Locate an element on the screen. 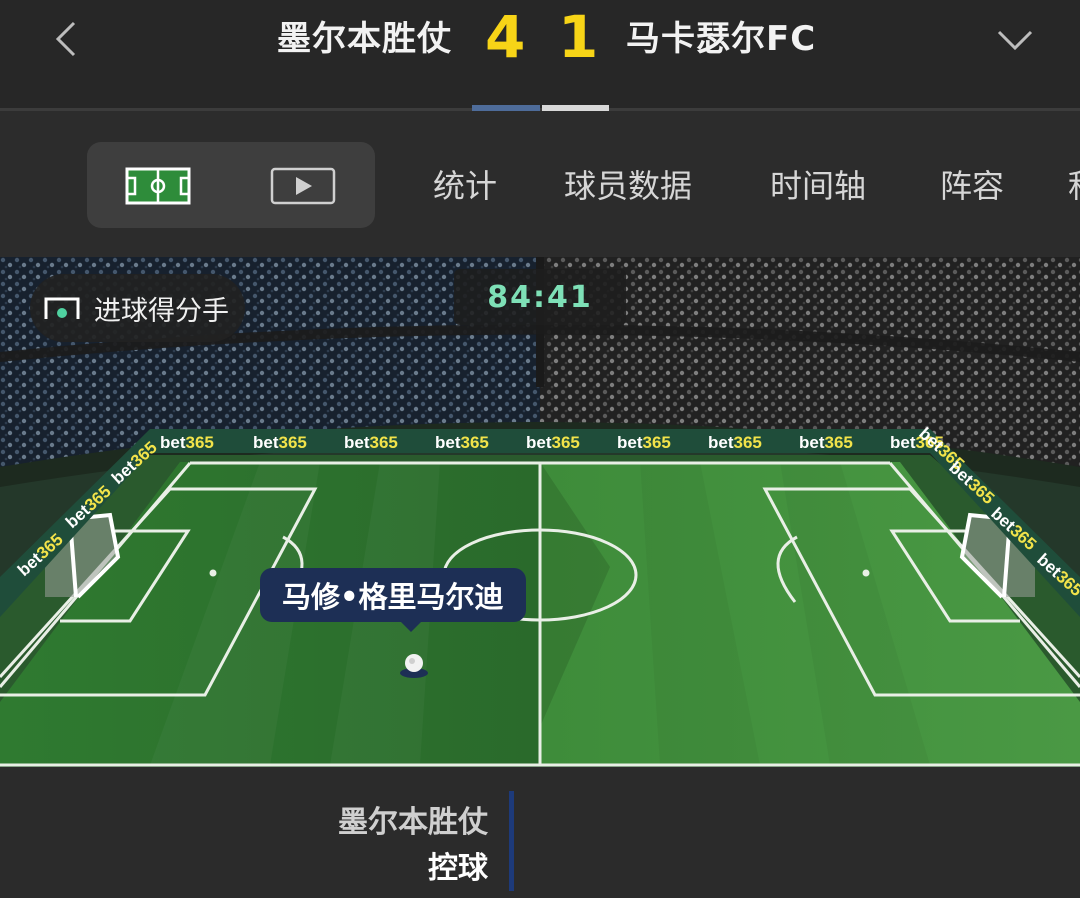  home-team-name: 墨尔本胜仗 is located at coordinates (364, 39).